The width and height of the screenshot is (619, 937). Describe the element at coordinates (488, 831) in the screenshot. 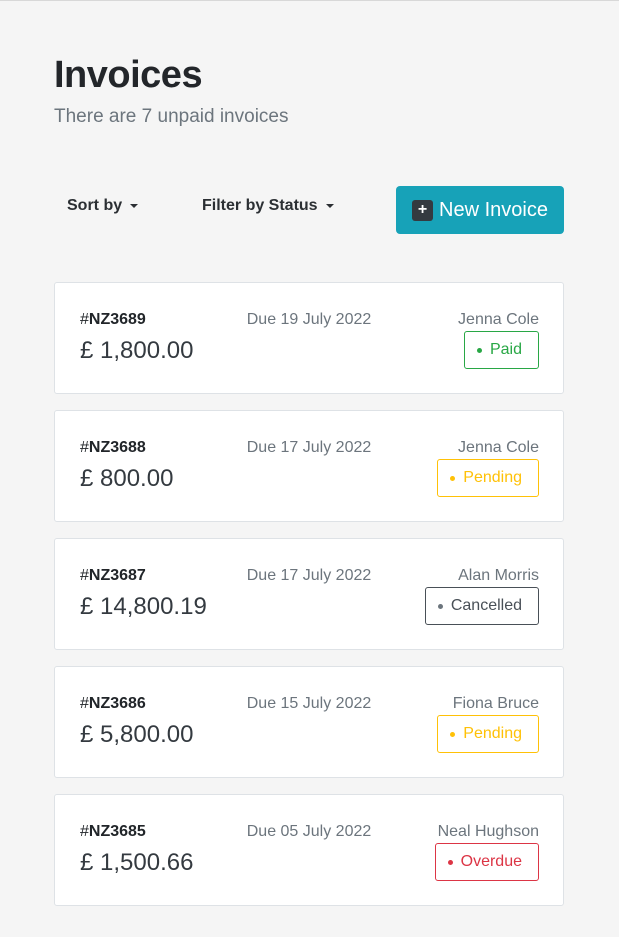

I see `invoice-client: Neal Hughson` at that location.